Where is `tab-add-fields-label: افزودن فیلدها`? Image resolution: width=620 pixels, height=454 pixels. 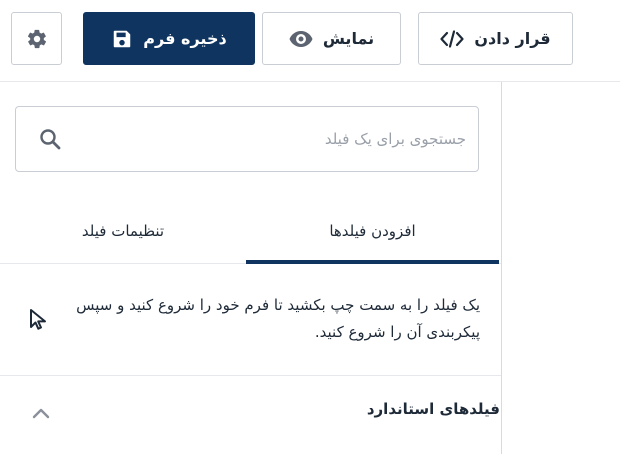
tab-add-fields-label: افزودن فیلدها is located at coordinates (372, 231).